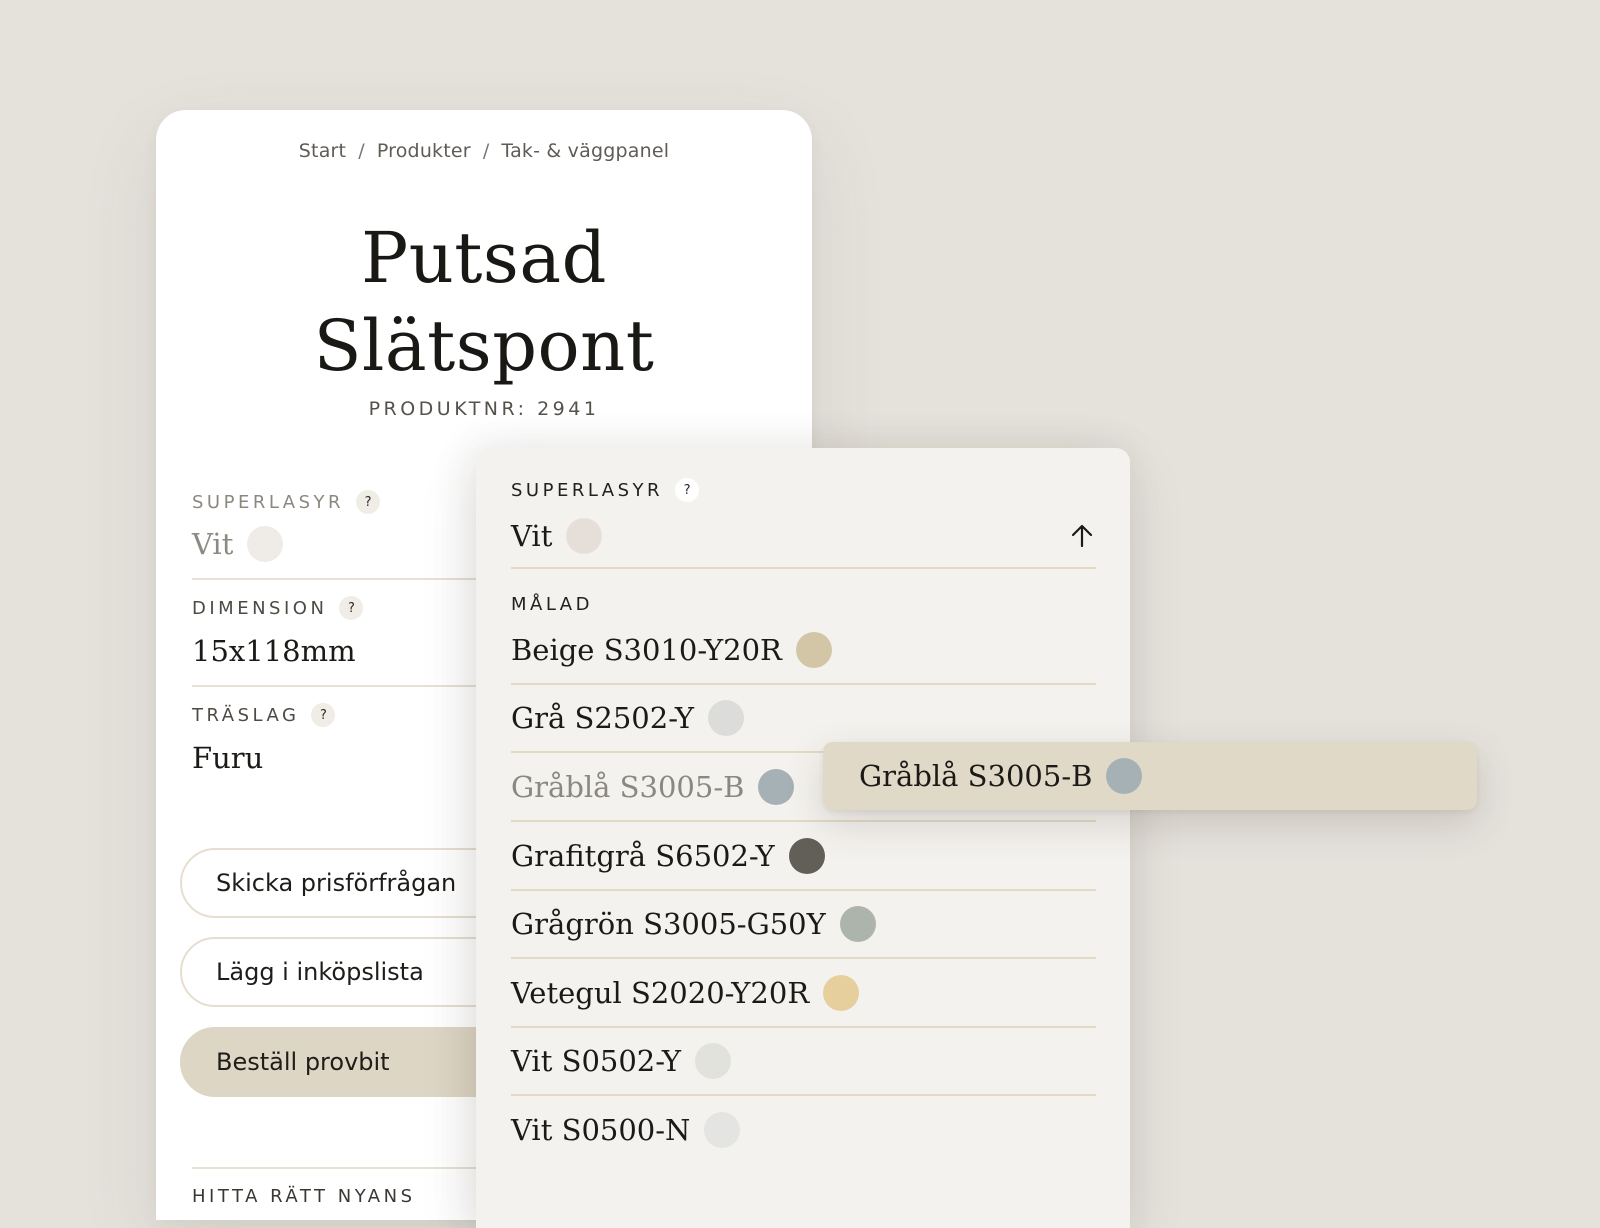 The image size is (1600, 1228). What do you see at coordinates (587, 490) in the screenshot?
I see `dropdown-label-text: SUPERLASYR` at bounding box center [587, 490].